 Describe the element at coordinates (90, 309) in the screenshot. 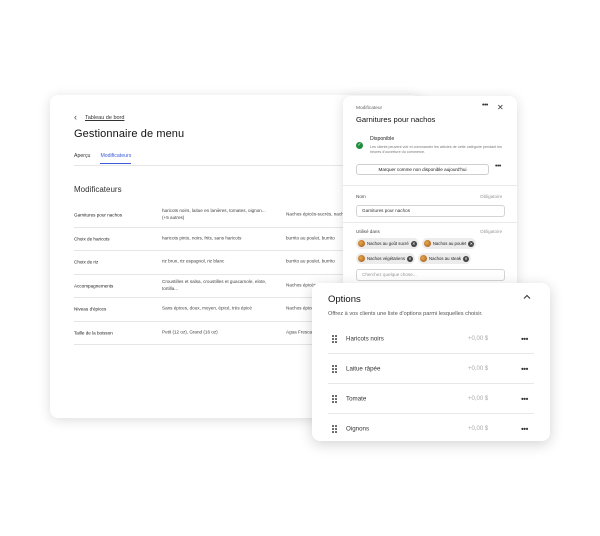

I see `row-name: Niveau d'épices` at that location.